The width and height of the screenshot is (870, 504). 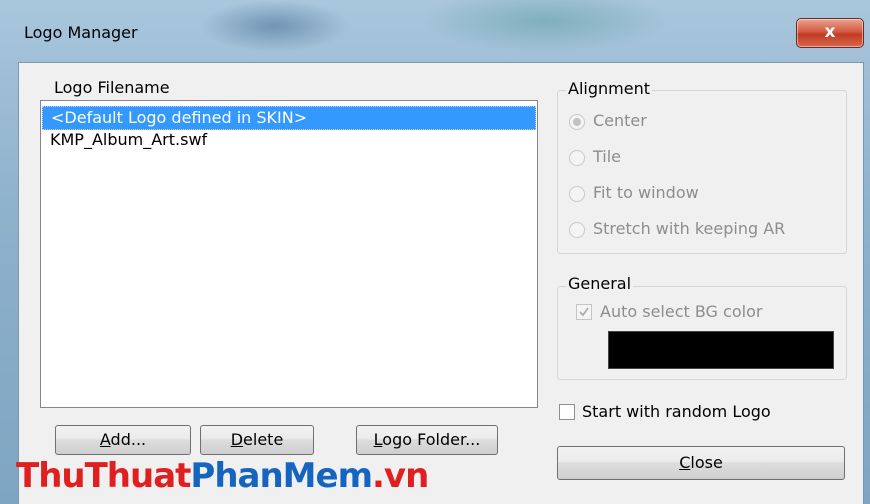 What do you see at coordinates (567, 412) in the screenshot?
I see `random-logo-checkbox` at bounding box center [567, 412].